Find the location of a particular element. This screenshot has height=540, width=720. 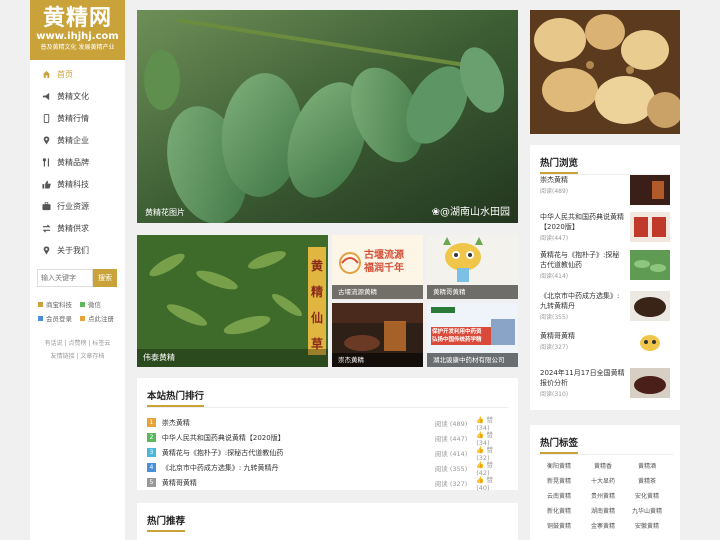

sidebar-ad-image is located at coordinates (605, 72).